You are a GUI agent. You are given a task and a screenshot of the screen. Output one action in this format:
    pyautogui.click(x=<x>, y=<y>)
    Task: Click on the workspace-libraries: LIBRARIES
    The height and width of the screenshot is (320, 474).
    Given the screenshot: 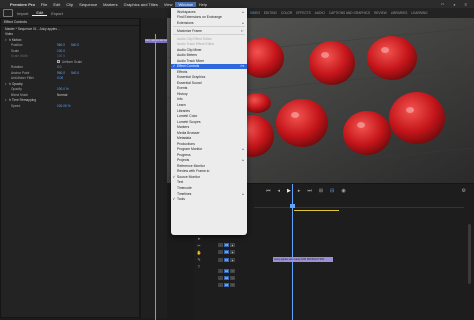 What is the action you would take?
    pyautogui.click(x=399, y=13)
    